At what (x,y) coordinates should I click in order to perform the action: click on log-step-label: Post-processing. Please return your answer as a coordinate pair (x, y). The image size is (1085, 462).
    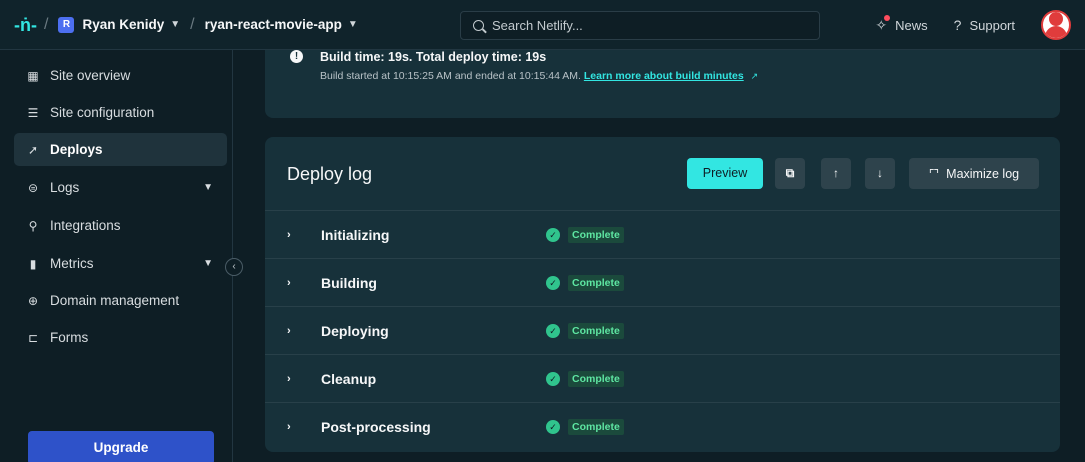
    Looking at the image, I should click on (376, 426).